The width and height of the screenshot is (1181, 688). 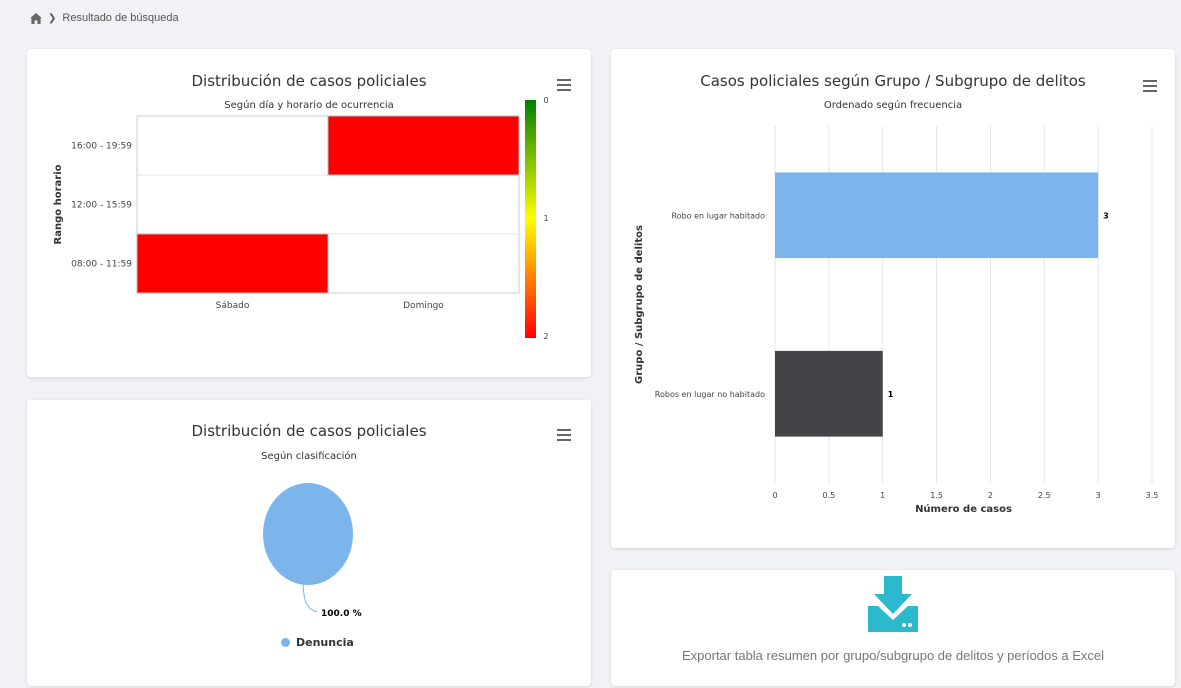 I want to click on heatmap-title: Distribución de casos policiales, so click(x=309, y=81).